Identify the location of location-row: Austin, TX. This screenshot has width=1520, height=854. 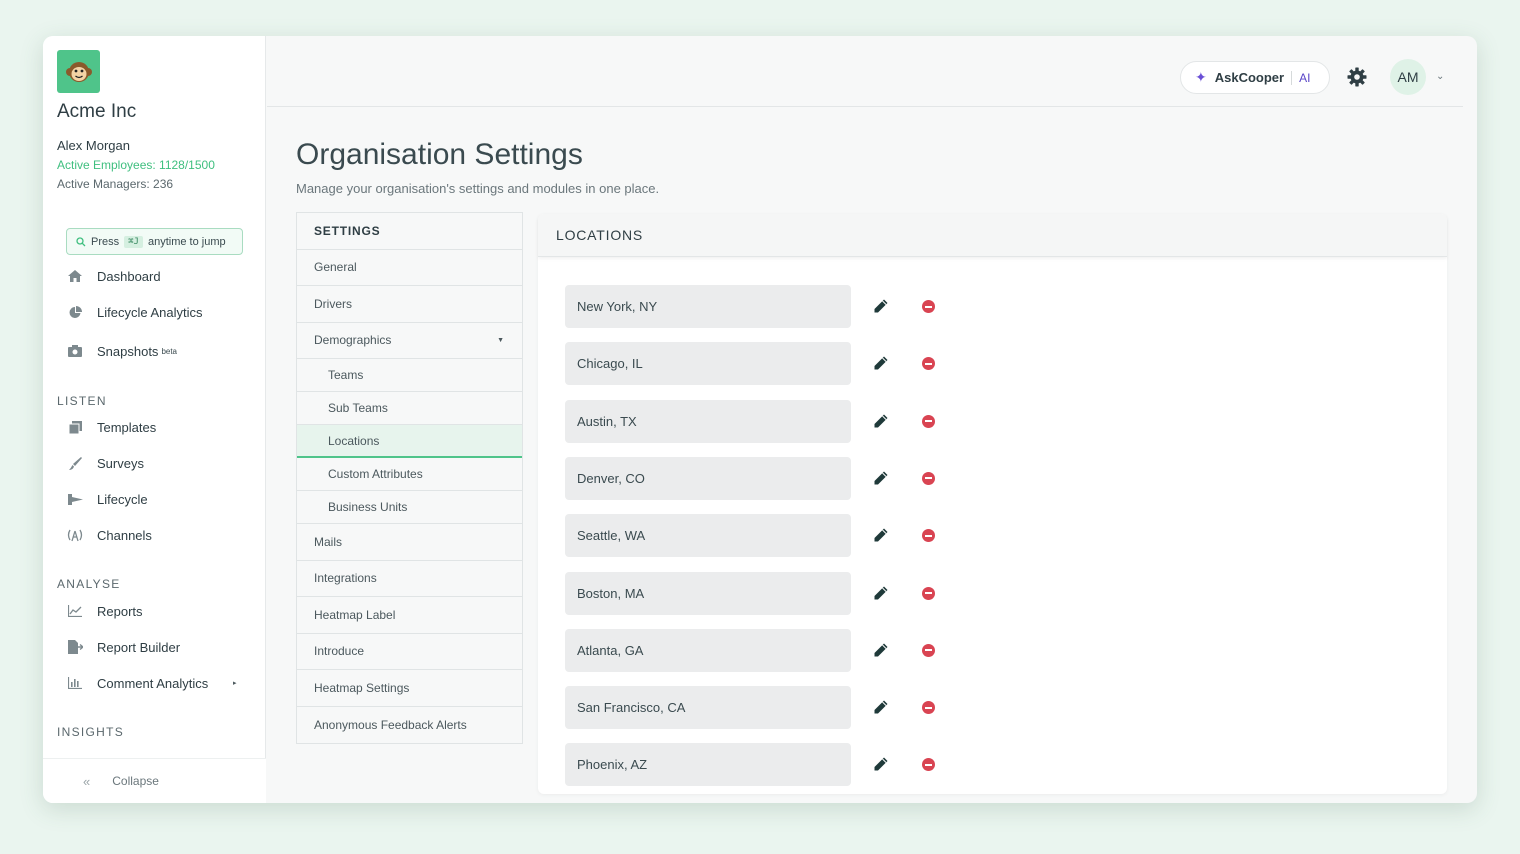
(755, 421).